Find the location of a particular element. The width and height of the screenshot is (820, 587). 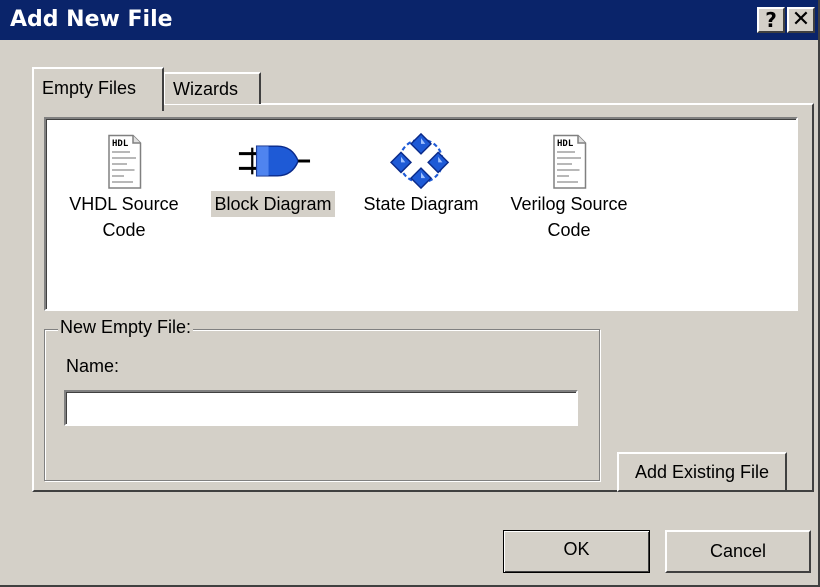

file-type-label: Block Diagram is located at coordinates (273, 204).